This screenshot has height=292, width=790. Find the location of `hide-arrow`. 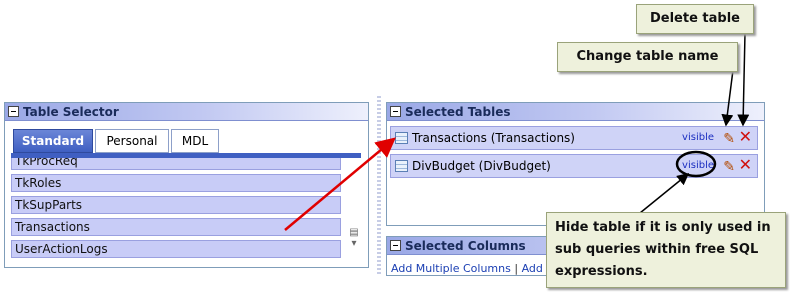

hide-arrow is located at coordinates (664, 193).